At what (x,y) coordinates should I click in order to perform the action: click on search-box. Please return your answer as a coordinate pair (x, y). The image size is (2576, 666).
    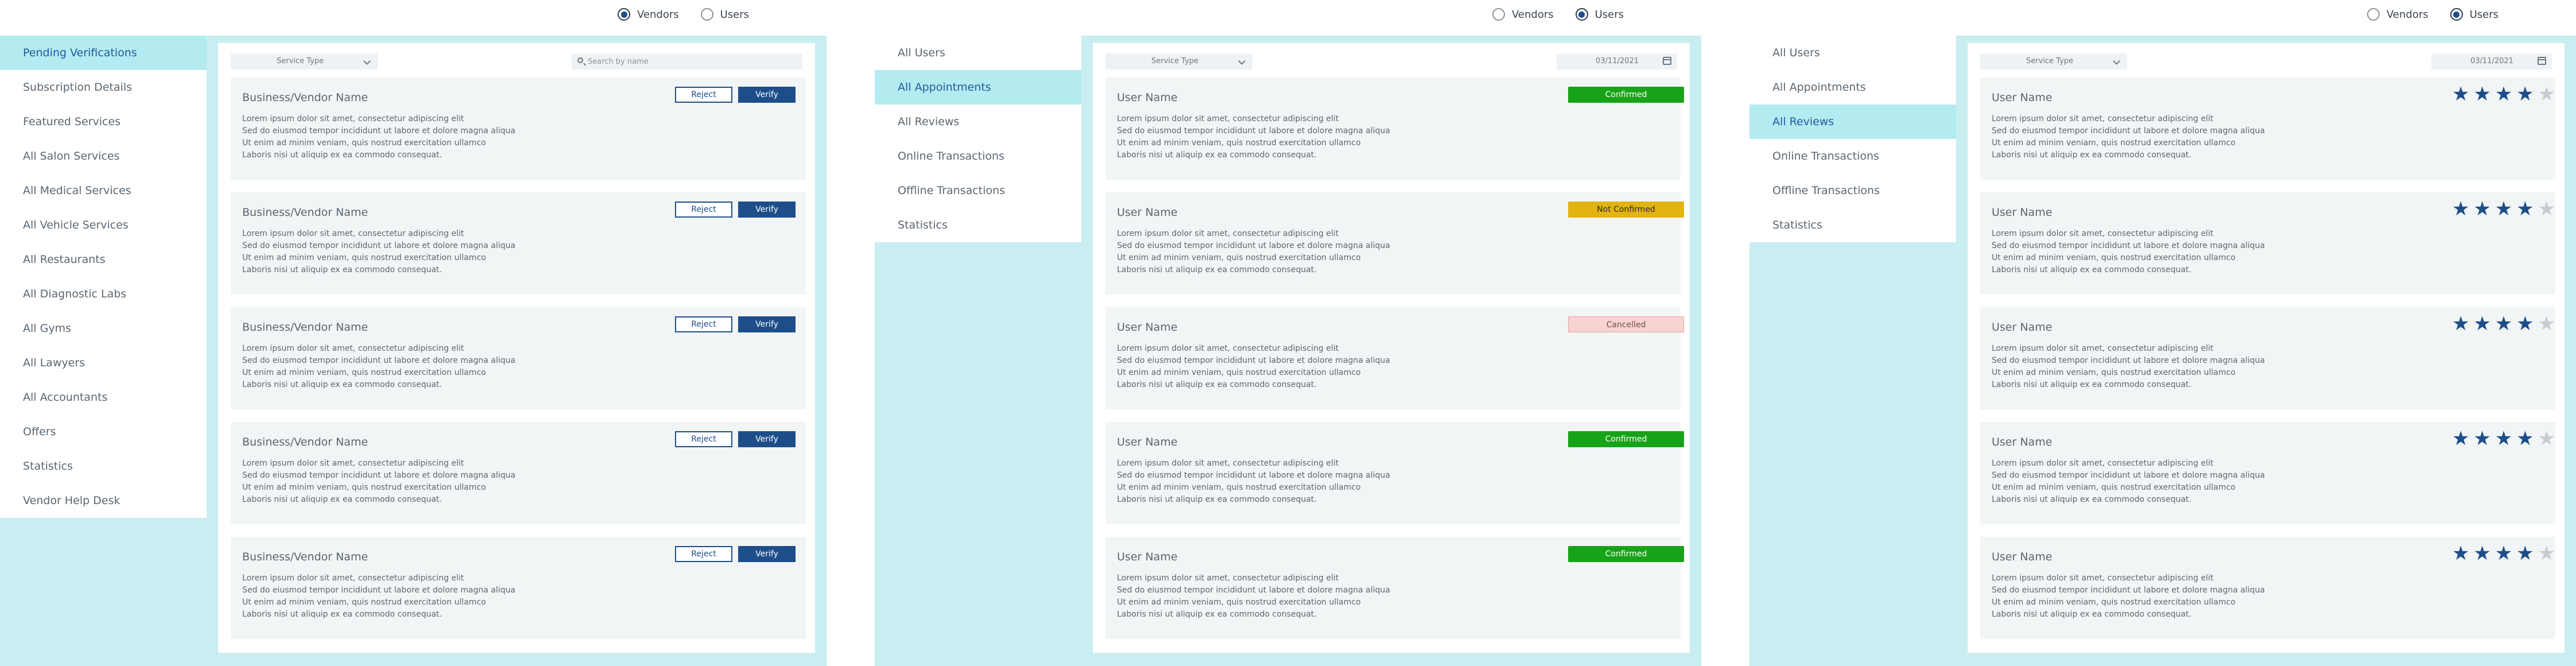
    Looking at the image, I should click on (687, 61).